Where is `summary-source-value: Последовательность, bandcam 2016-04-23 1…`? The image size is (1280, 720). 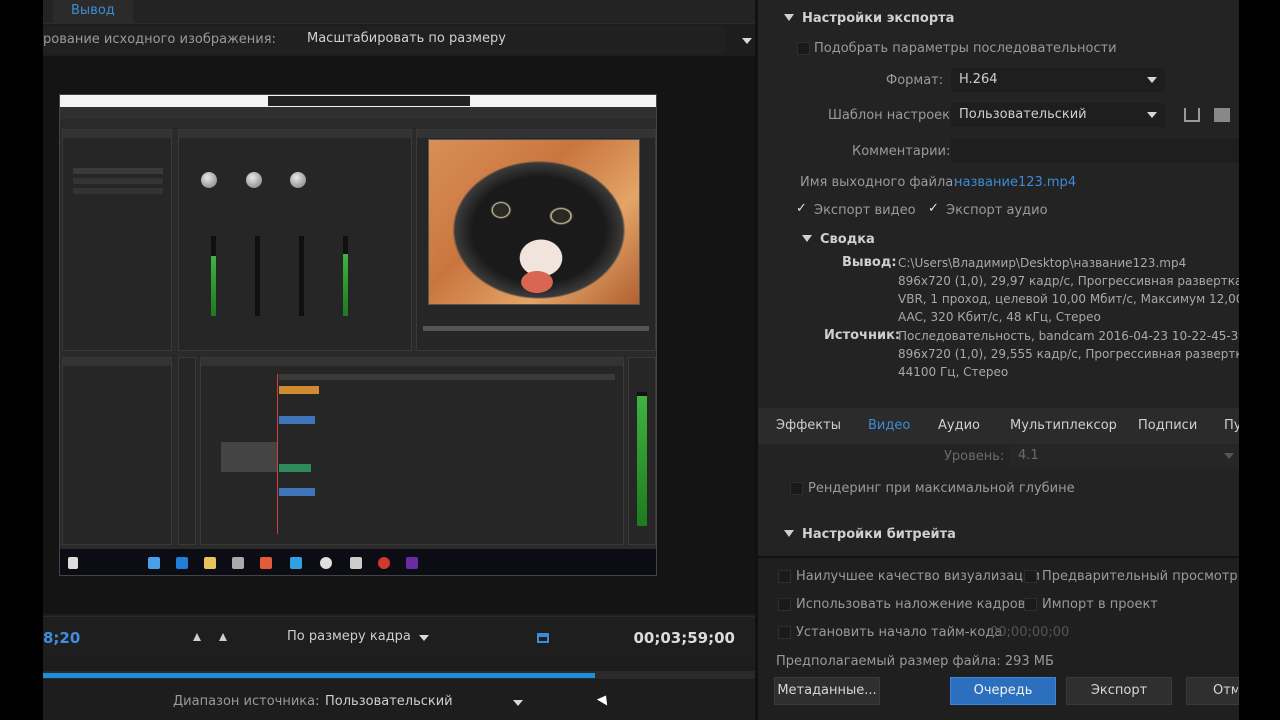 summary-source-value: Последовательность, bandcam 2016-04-23 1… is located at coordinates (1070, 354).